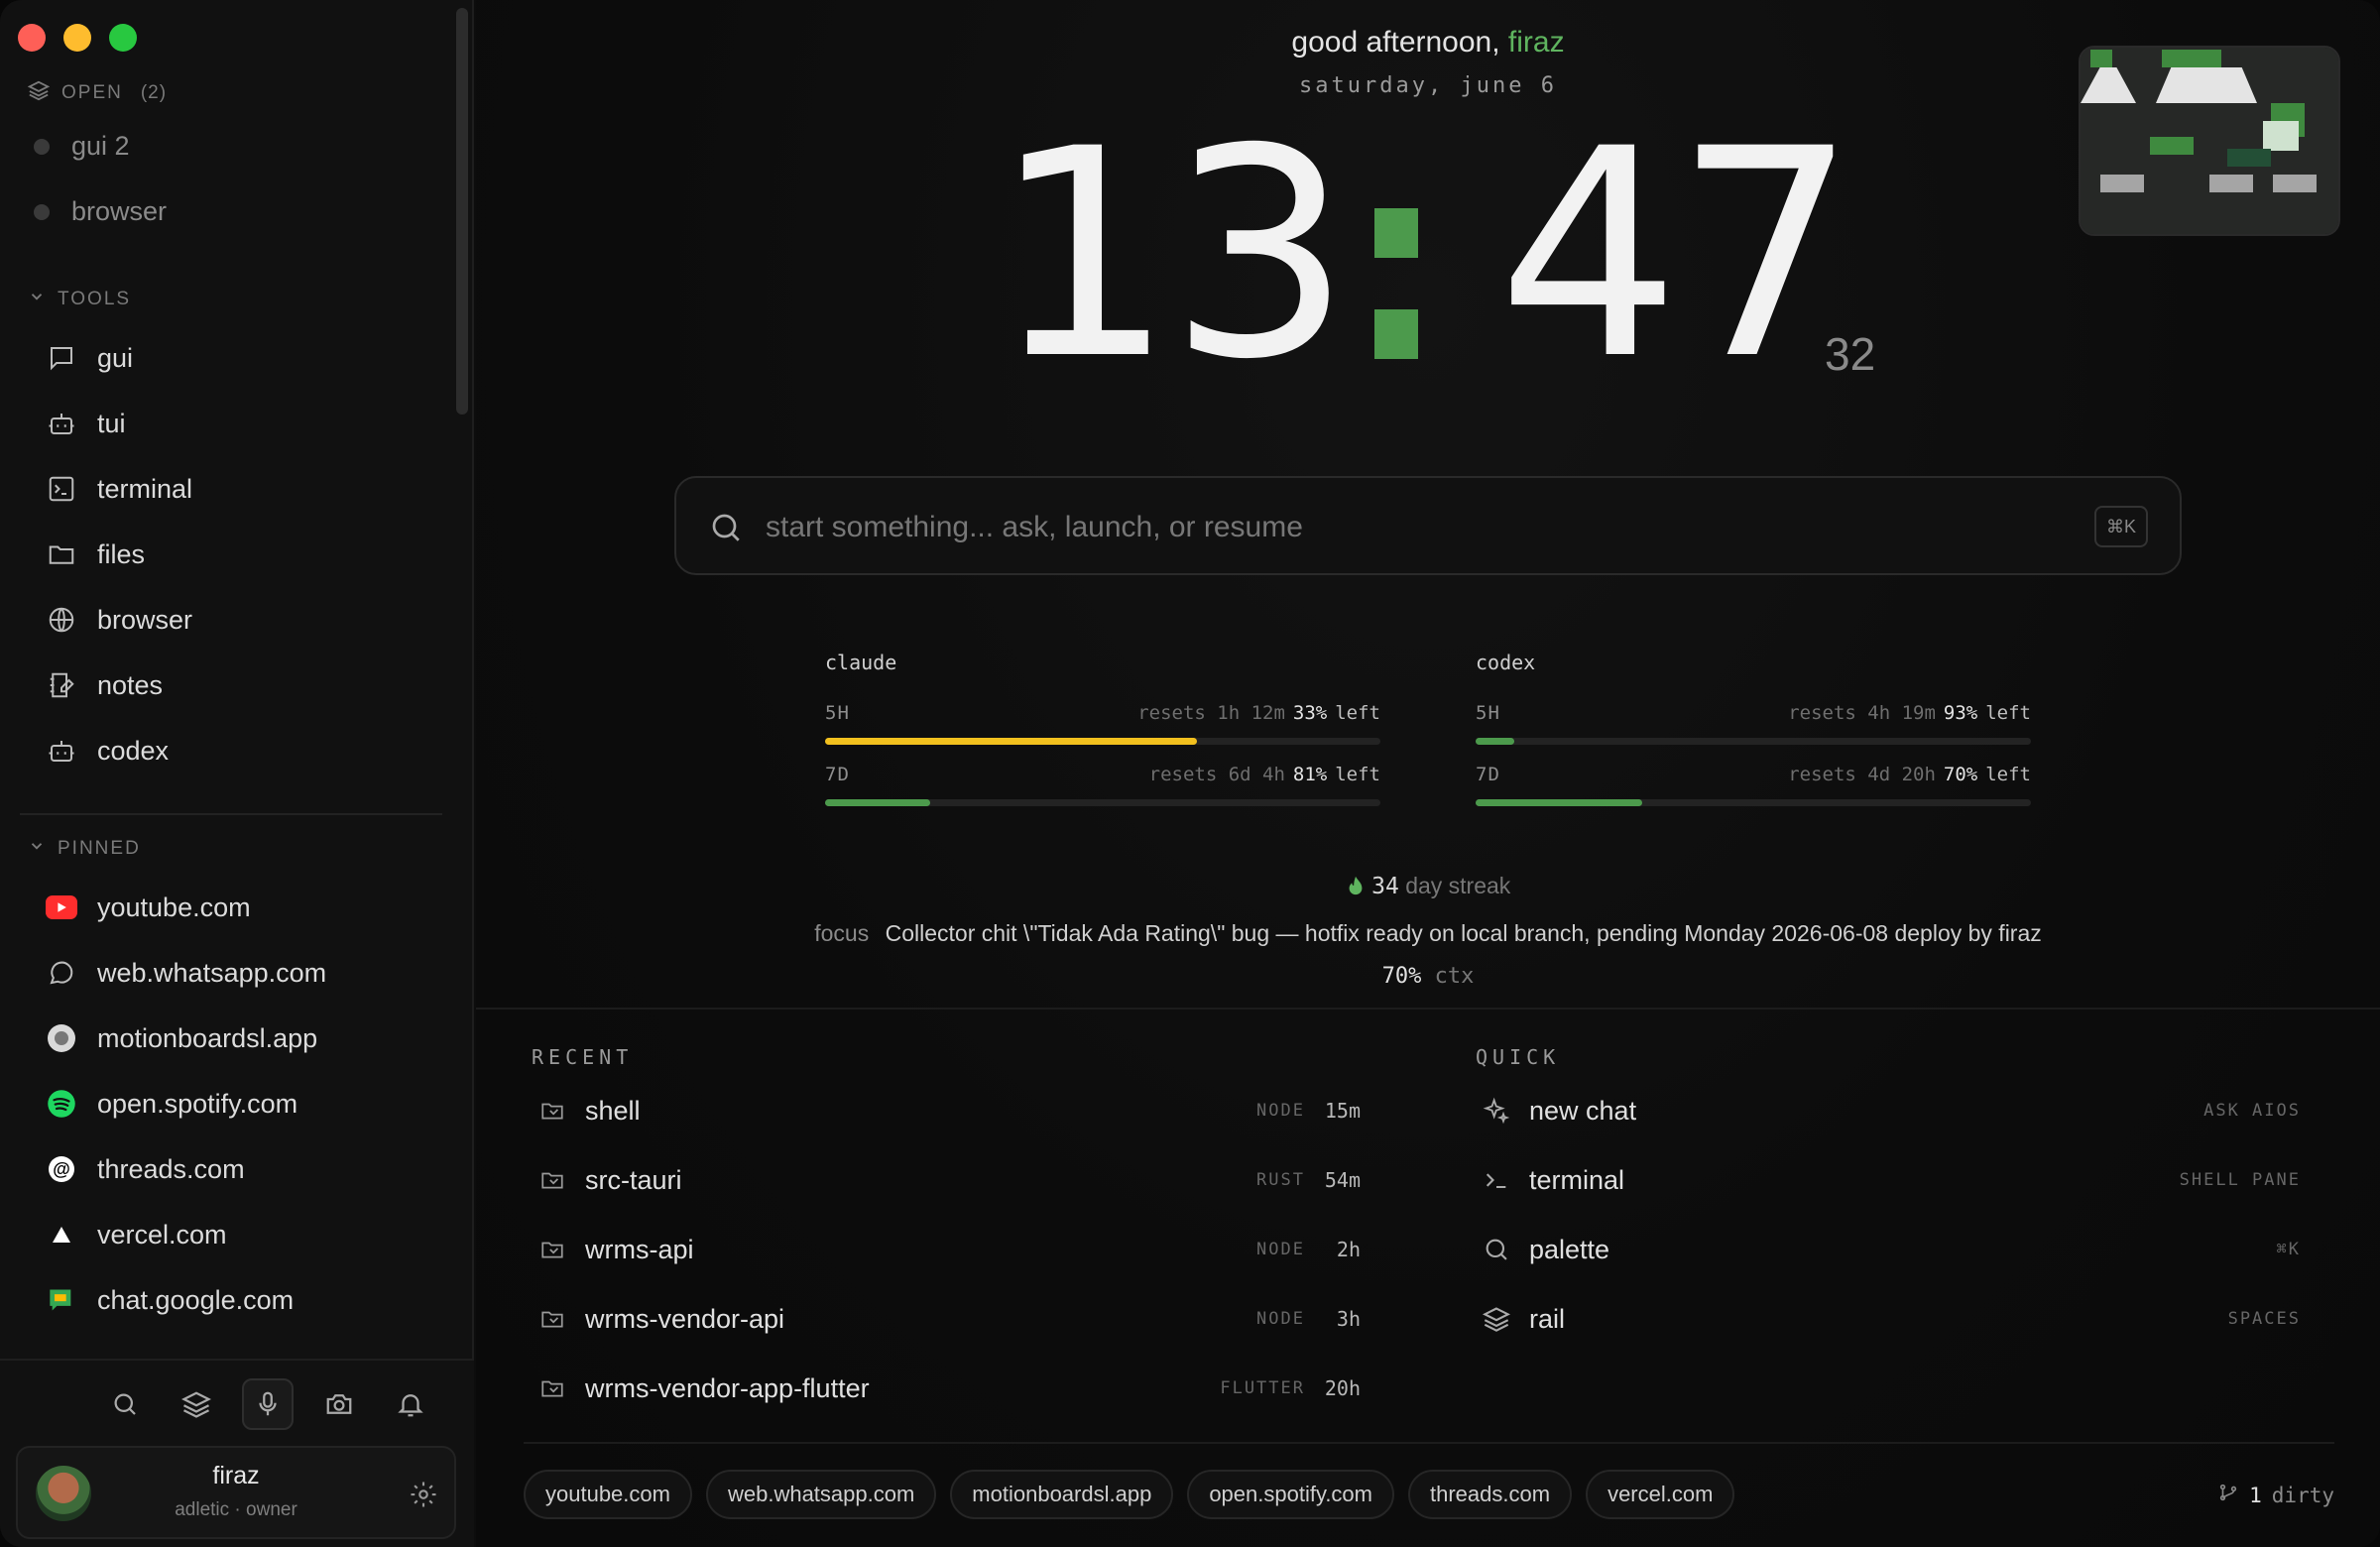  I want to click on pinned-spotify: open.spotify.com, so click(172, 1104).